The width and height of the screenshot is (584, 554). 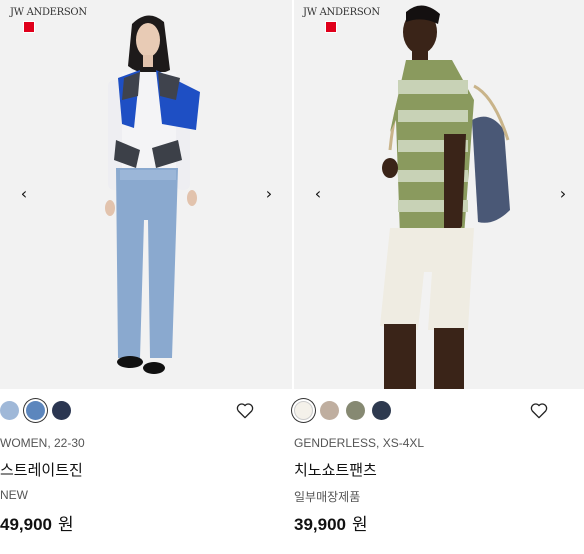 What do you see at coordinates (152, 194) in the screenshot?
I see `product-photo-woman` at bounding box center [152, 194].